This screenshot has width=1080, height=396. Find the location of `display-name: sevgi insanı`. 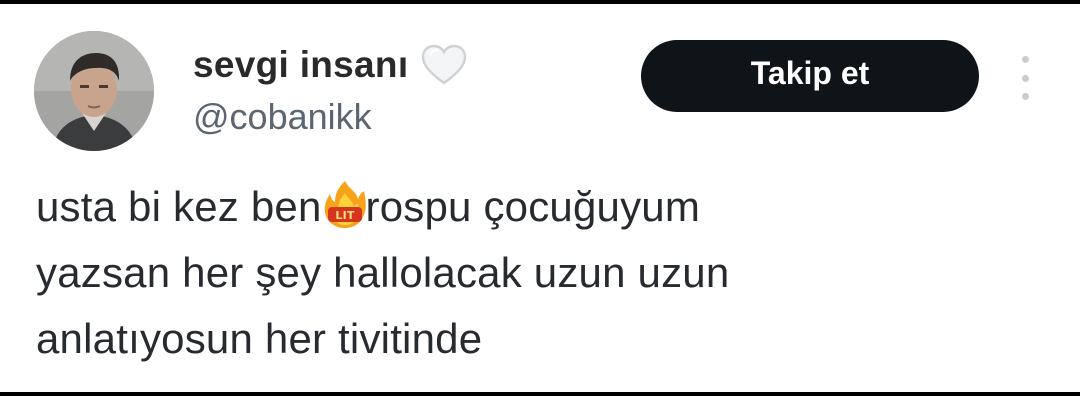

display-name: sevgi insanı is located at coordinates (300, 65).